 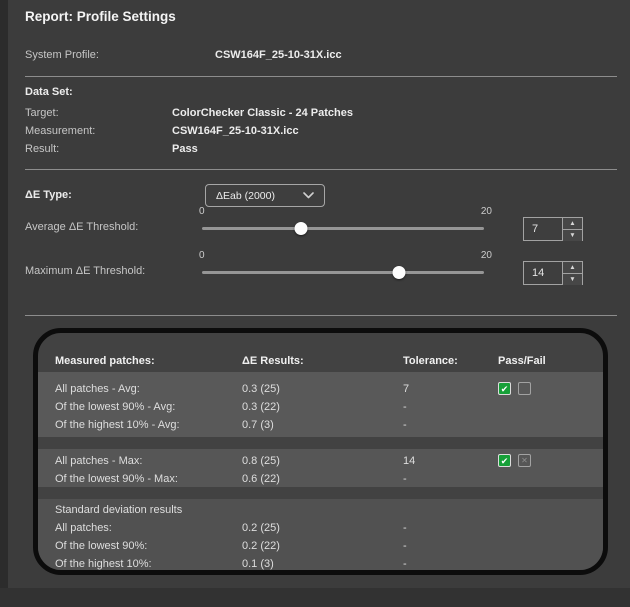 I want to click on col-tolerance: Tolerance:, so click(x=430, y=361).